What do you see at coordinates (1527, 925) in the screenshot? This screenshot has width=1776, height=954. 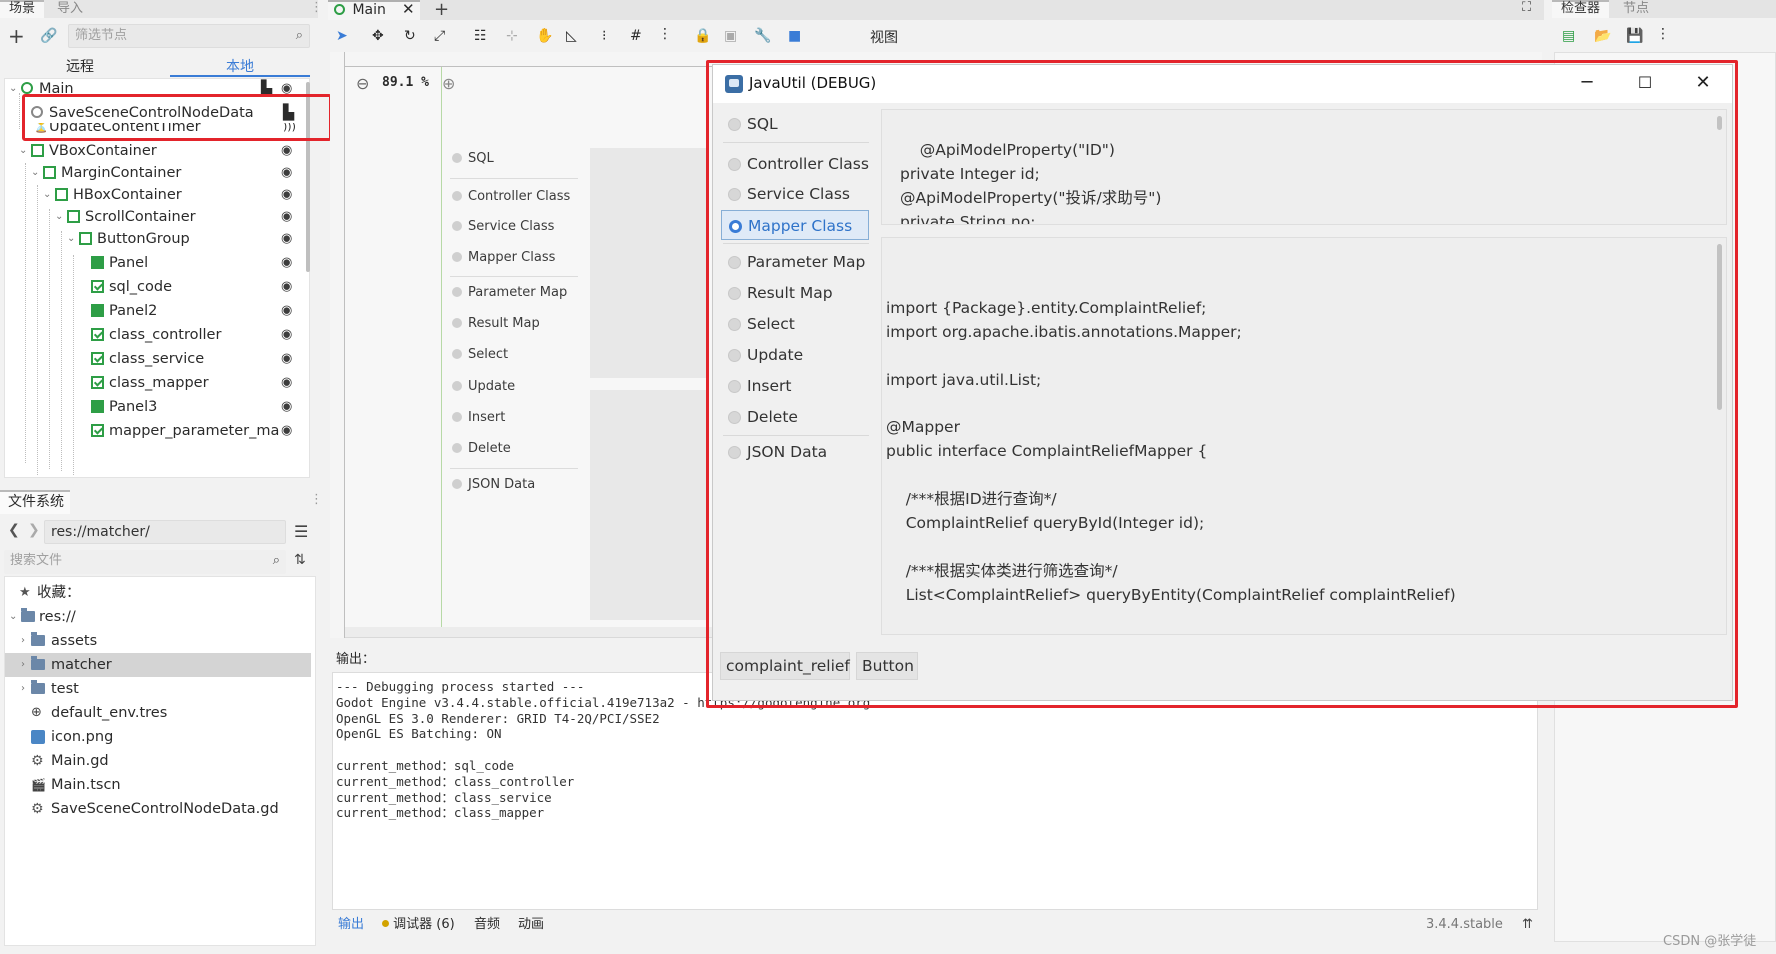 I see `expand-panel-icon: ⇈` at bounding box center [1527, 925].